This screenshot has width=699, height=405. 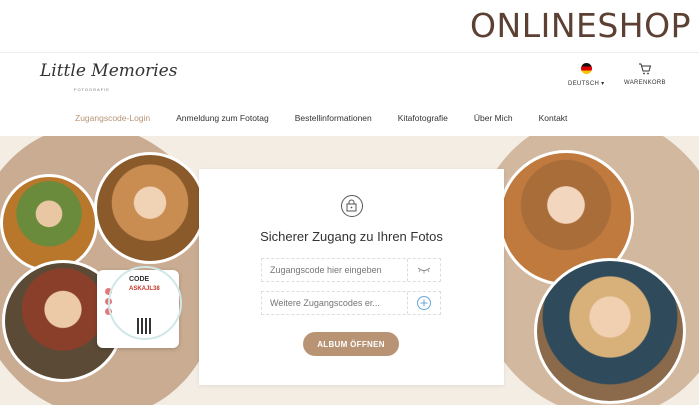 I want to click on more-codes-input, so click(x=337, y=303).